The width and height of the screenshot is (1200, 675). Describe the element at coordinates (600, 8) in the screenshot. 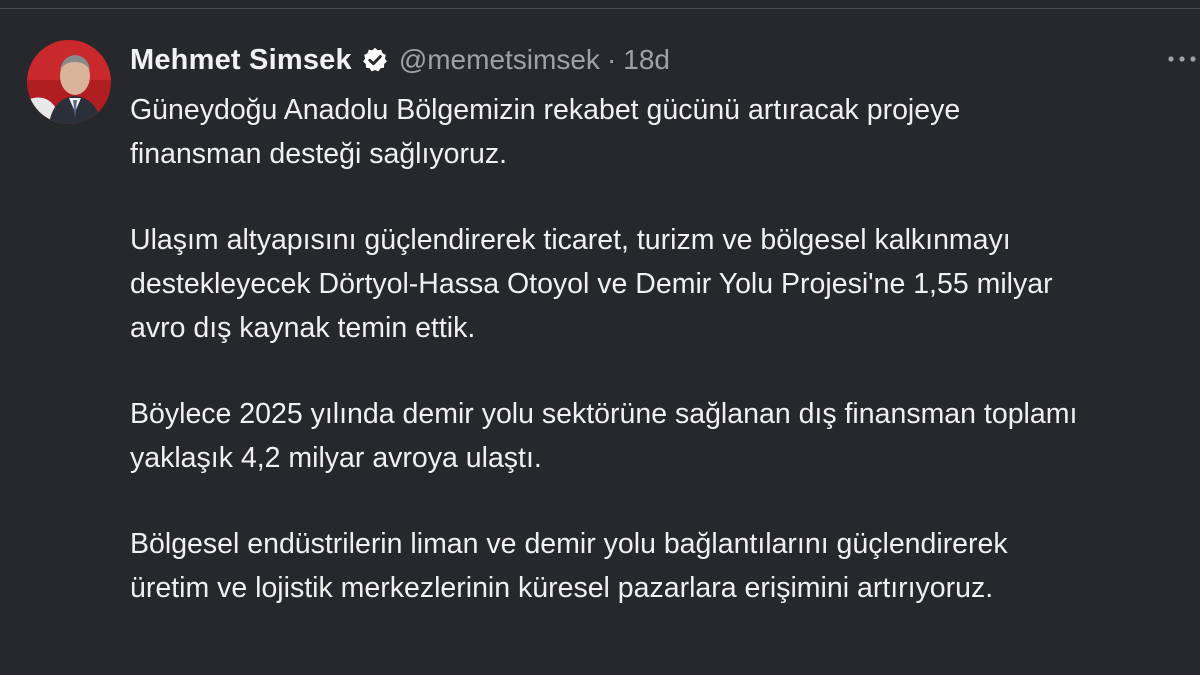

I see `divider` at that location.